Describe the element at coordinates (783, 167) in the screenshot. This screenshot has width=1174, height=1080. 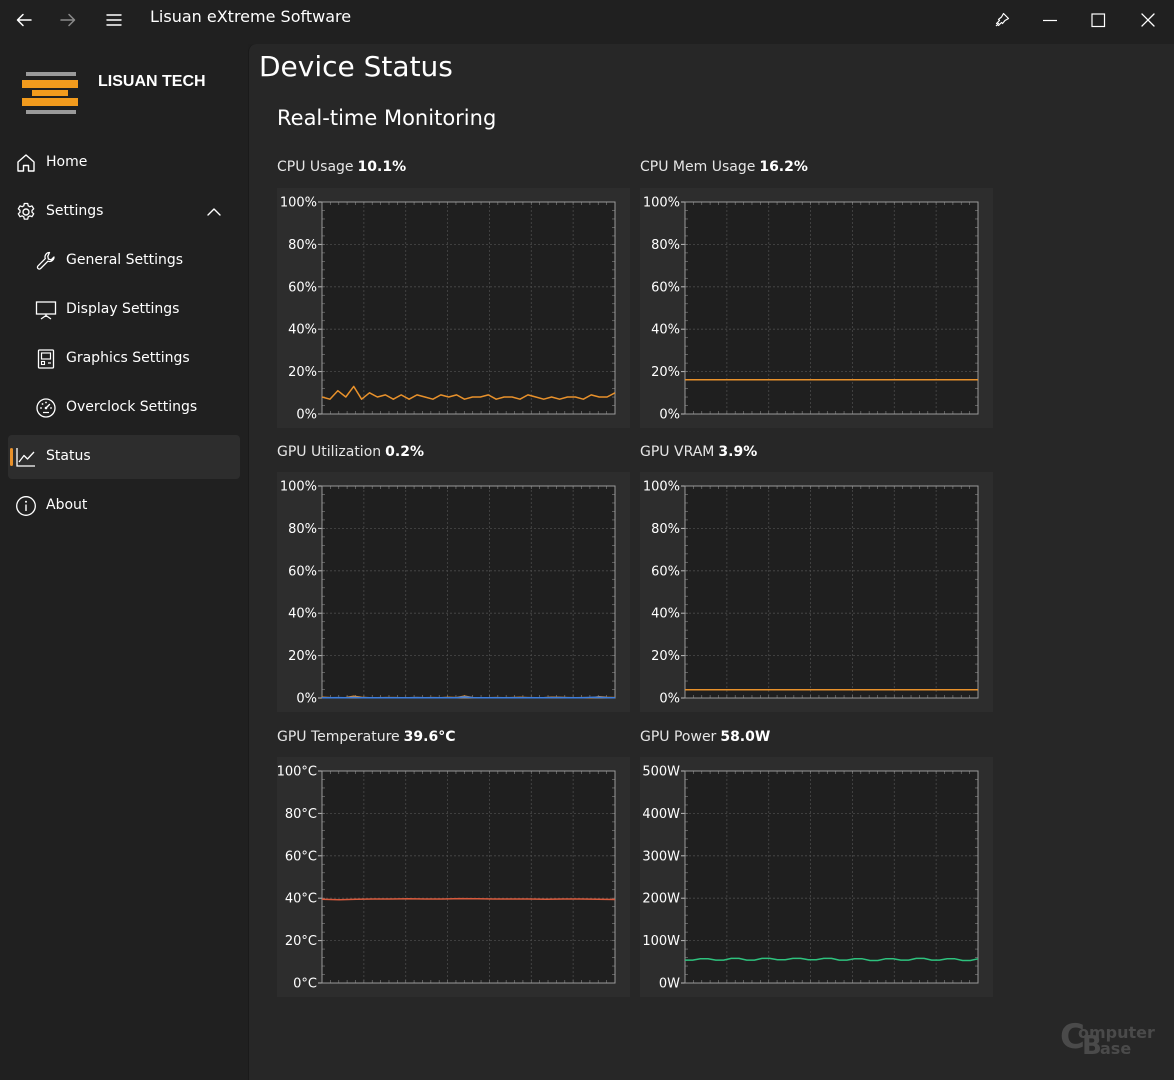
I see `metric-value: 16.2%` at that location.